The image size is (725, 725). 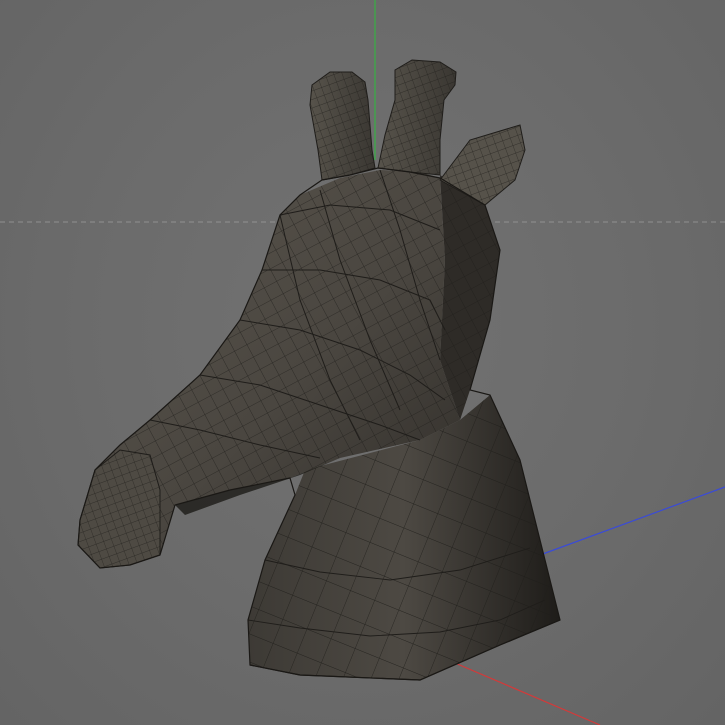 I want to click on model-left-ossicone, so click(x=342, y=126).